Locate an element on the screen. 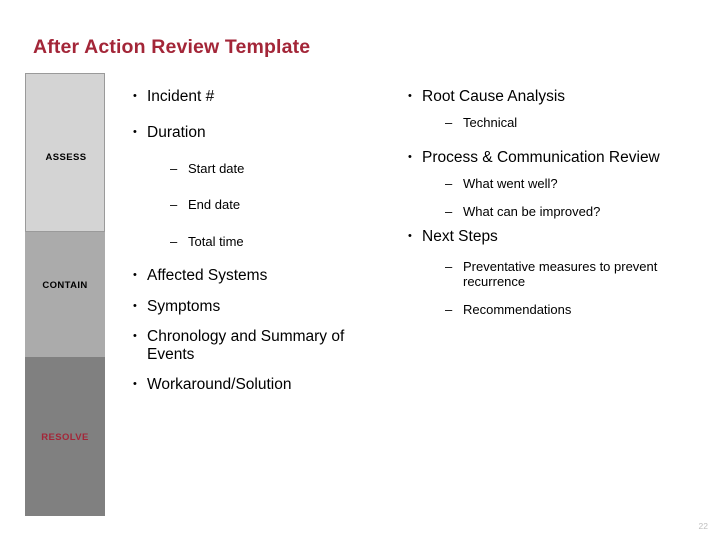  list-item: • Root Cause Analysis is located at coordinates (558, 97).